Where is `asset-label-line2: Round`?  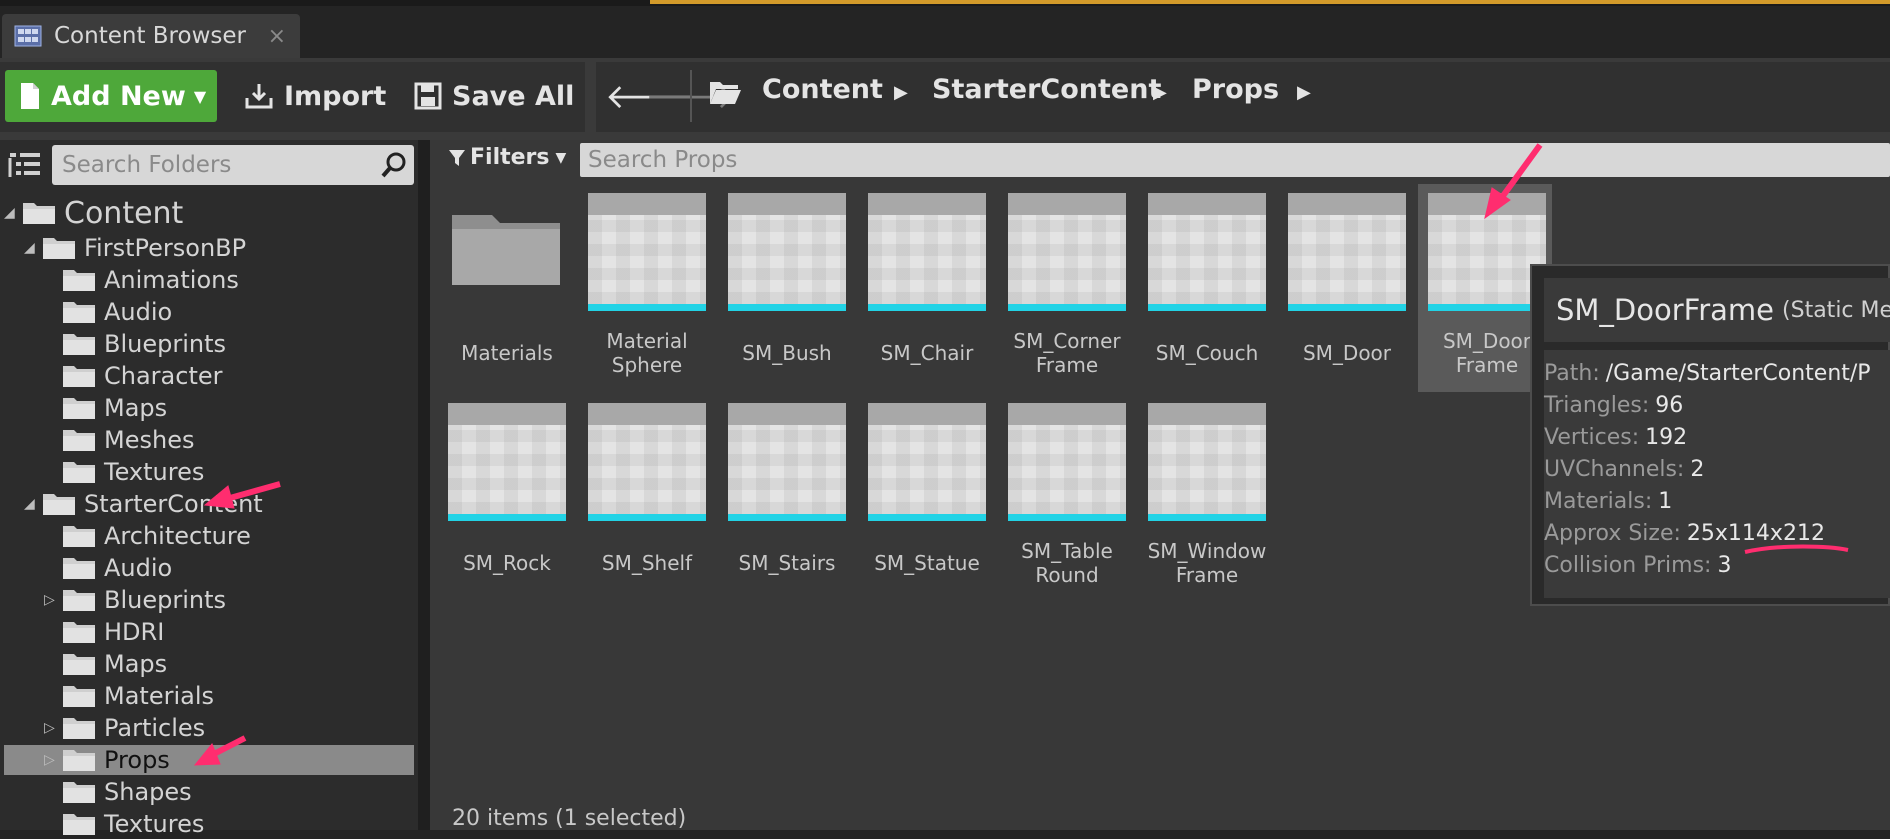 asset-label-line2: Round is located at coordinates (1067, 575).